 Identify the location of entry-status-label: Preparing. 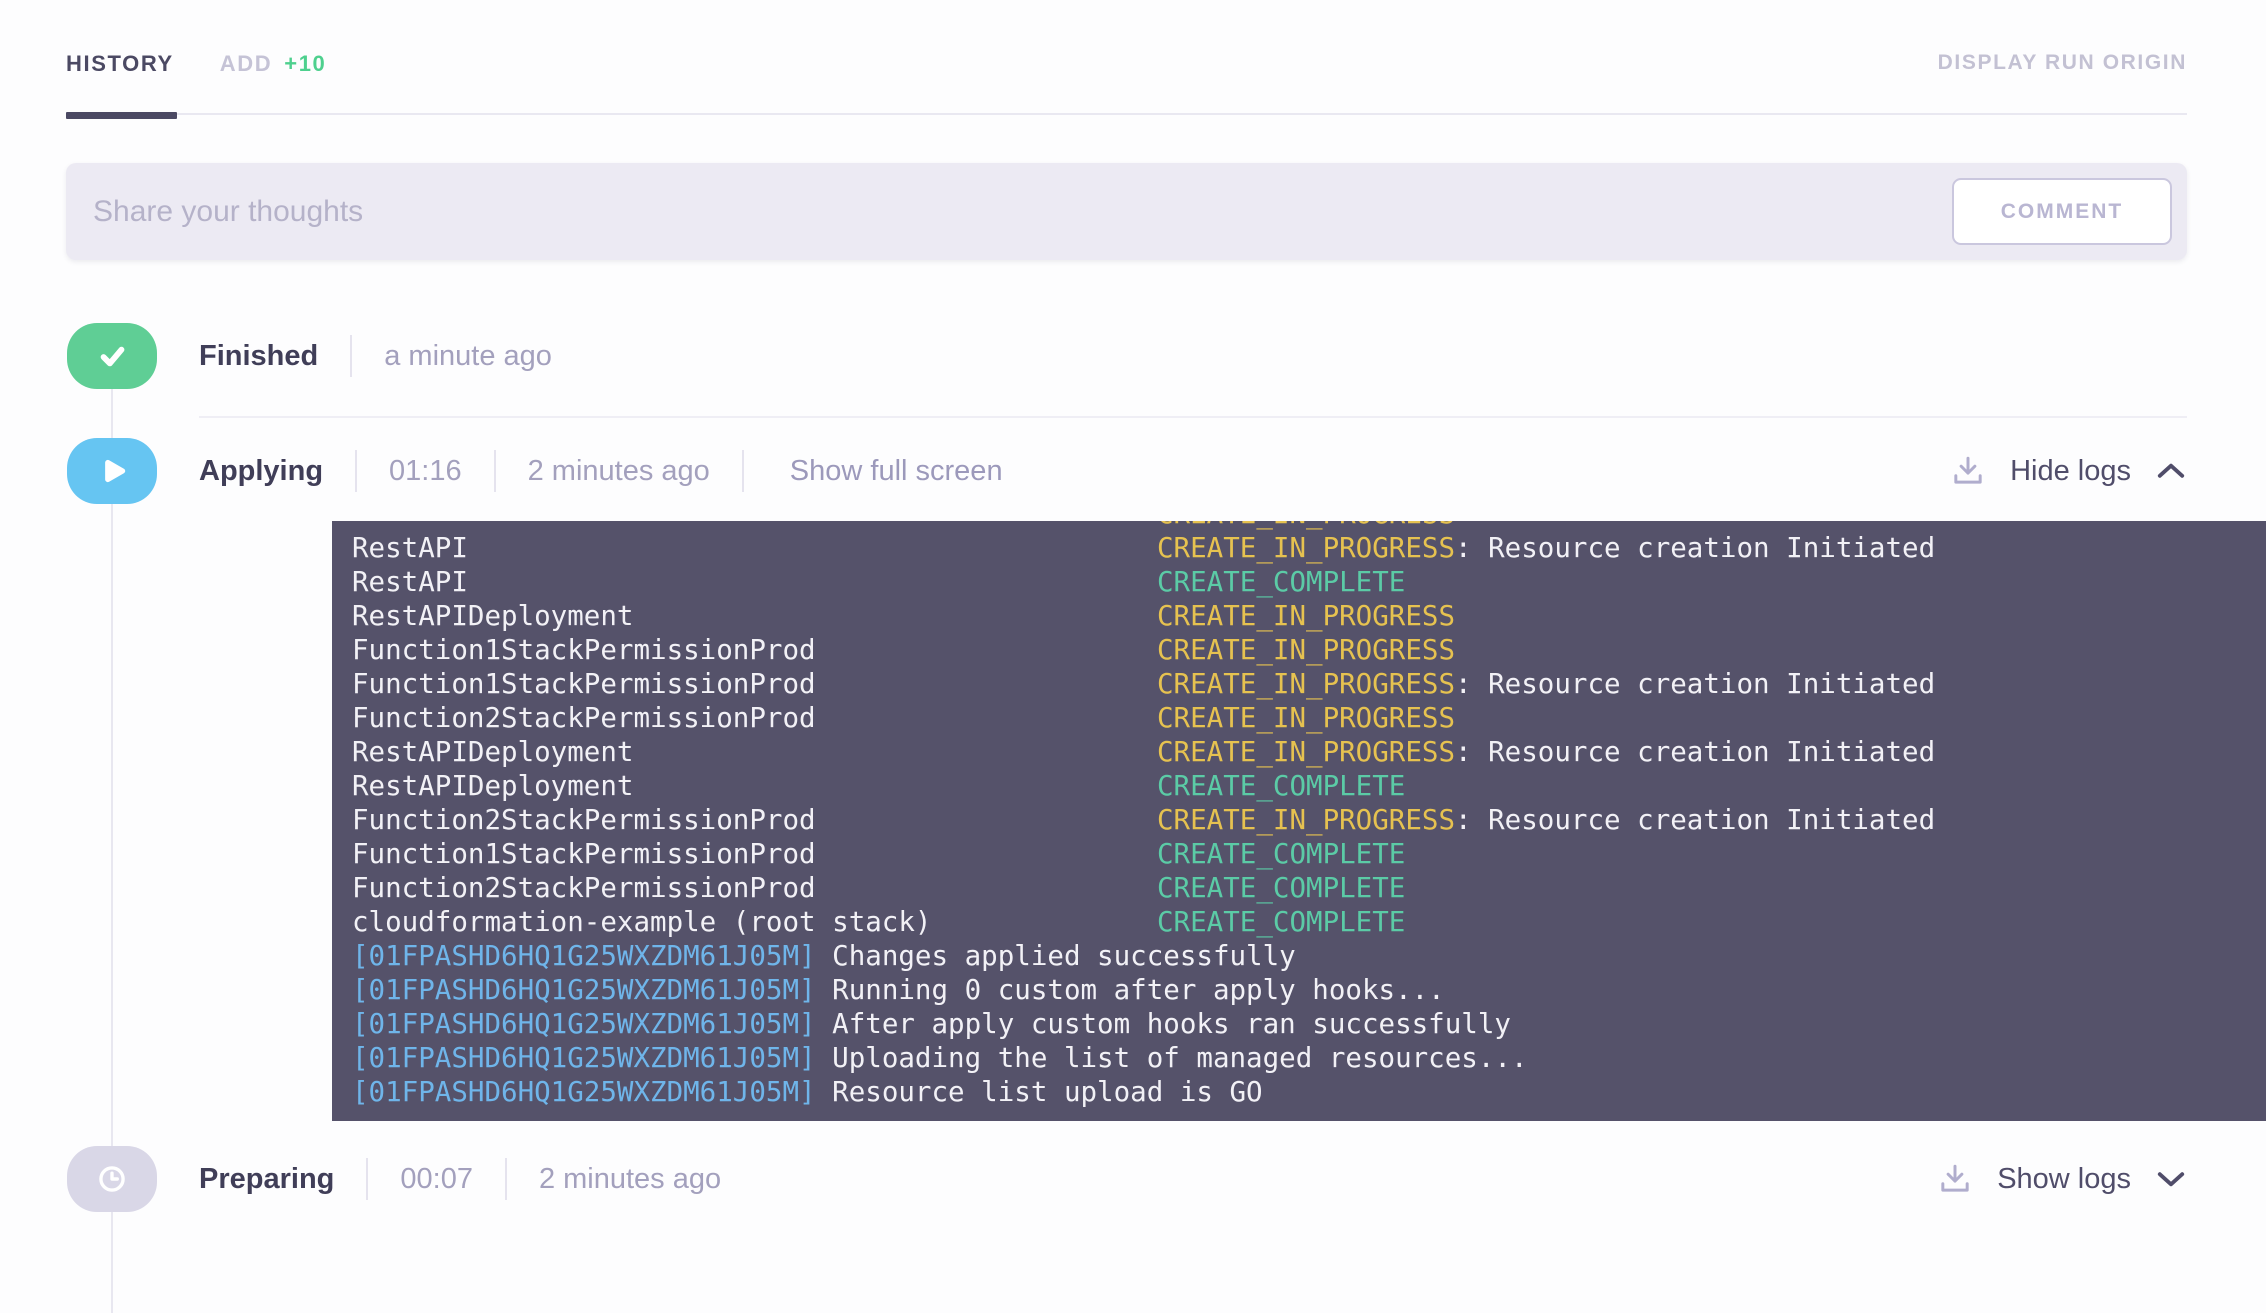
(267, 1178).